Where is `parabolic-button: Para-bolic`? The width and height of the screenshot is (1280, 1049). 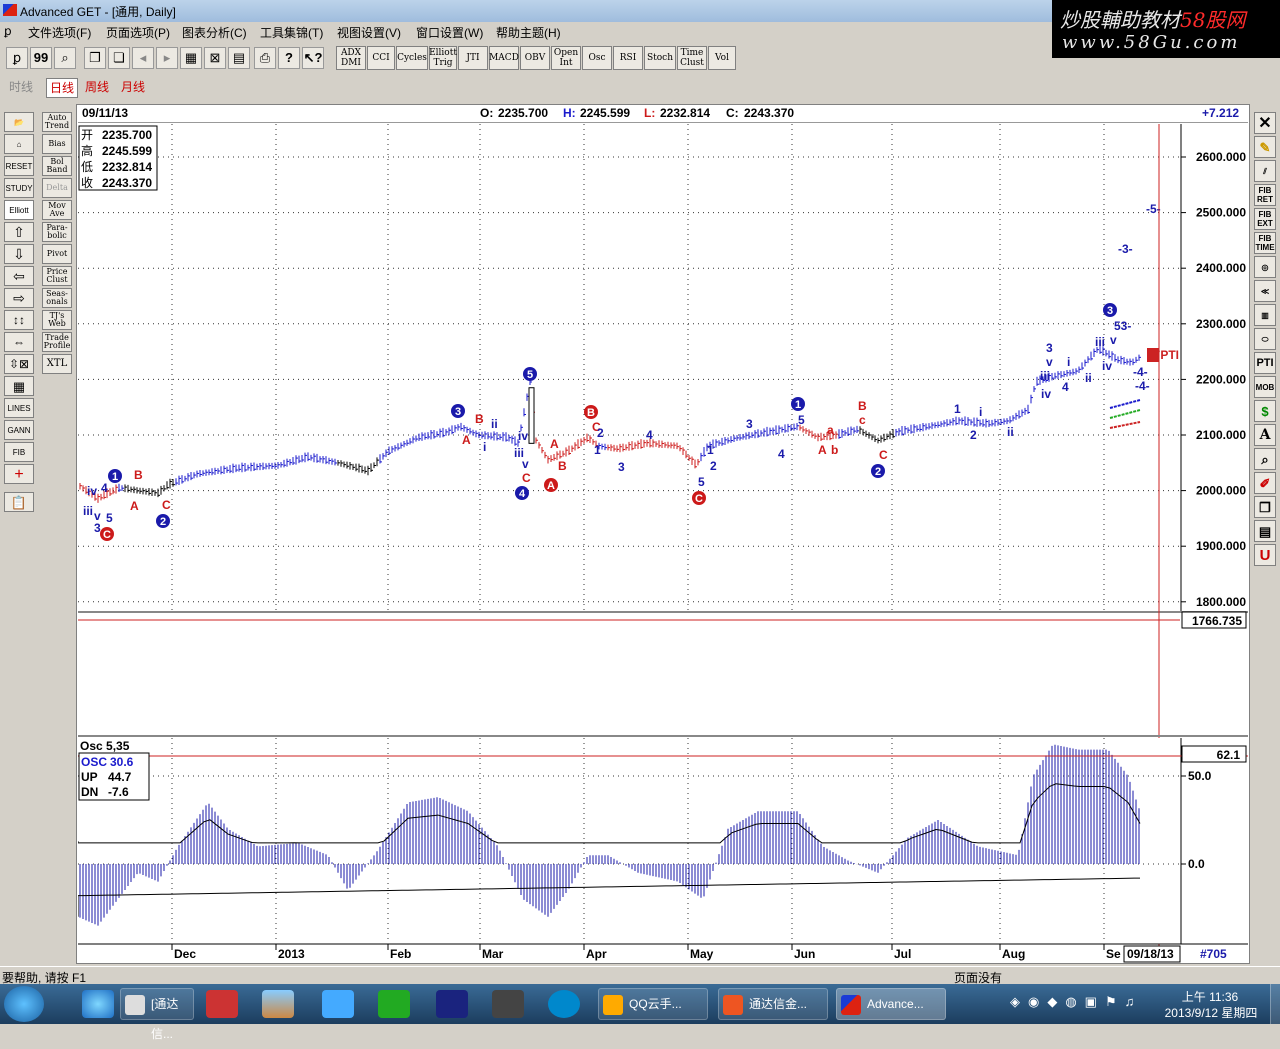 parabolic-button: Para-bolic is located at coordinates (57, 232).